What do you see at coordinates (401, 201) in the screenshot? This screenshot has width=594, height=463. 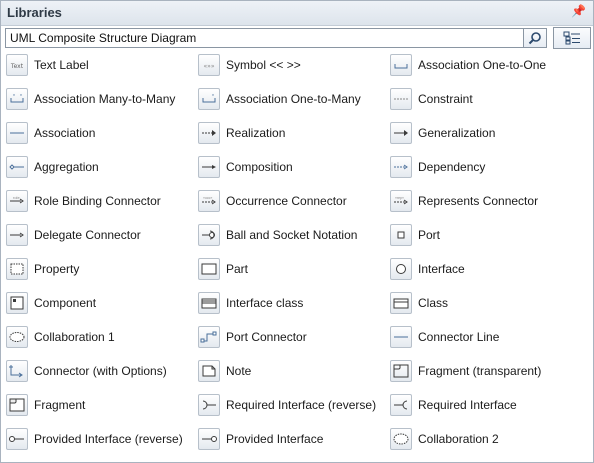 I see `represents-connector-icon: «rep»` at bounding box center [401, 201].